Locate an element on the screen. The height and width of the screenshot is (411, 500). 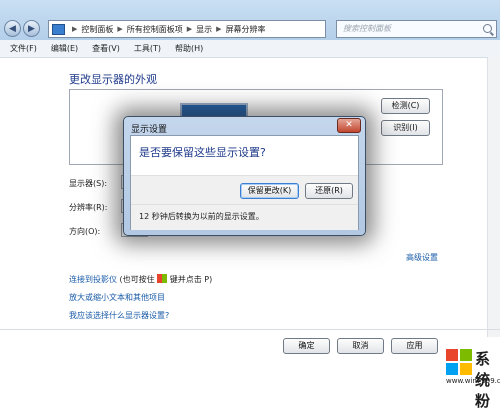
detect-button: 检测(C) is located at coordinates (405, 106).